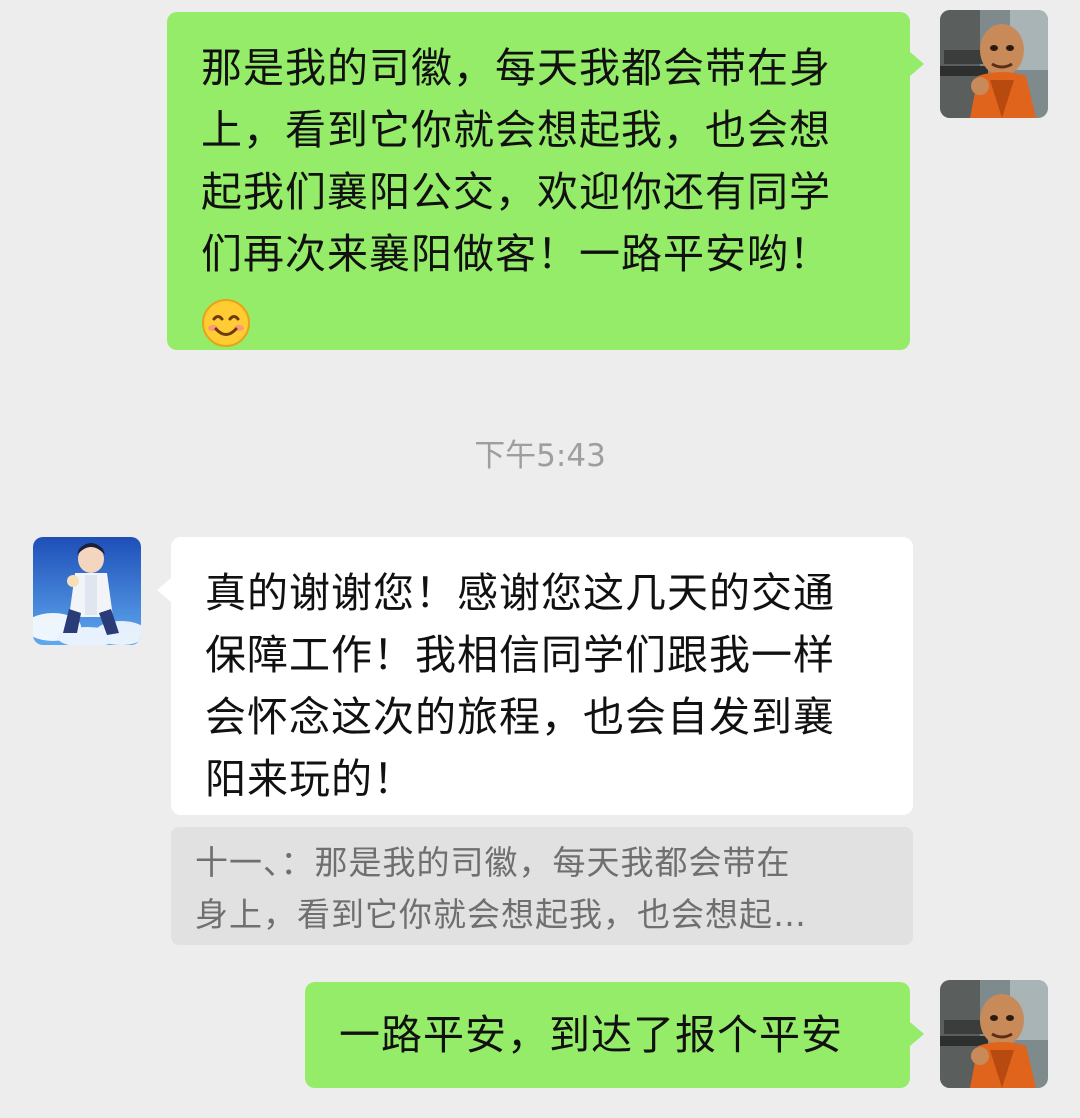 This screenshot has width=1080, height=1118. Describe the element at coordinates (540, 456) in the screenshot. I see `message-timestamp: 下午5:43` at that location.